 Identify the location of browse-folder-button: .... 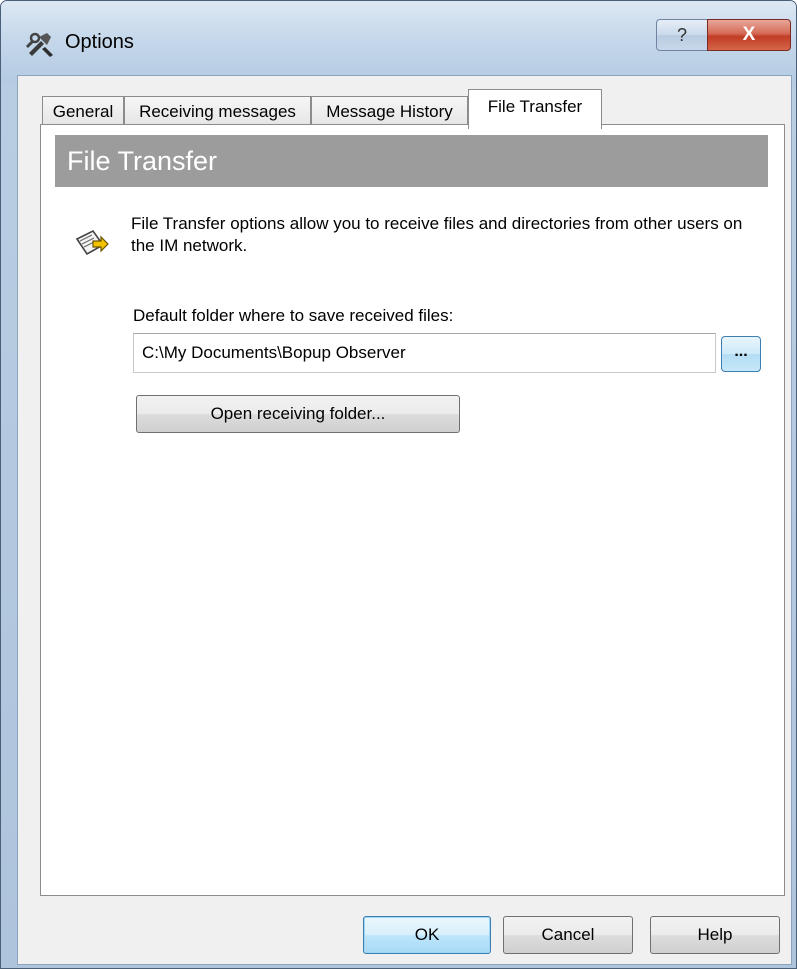
(741, 354).